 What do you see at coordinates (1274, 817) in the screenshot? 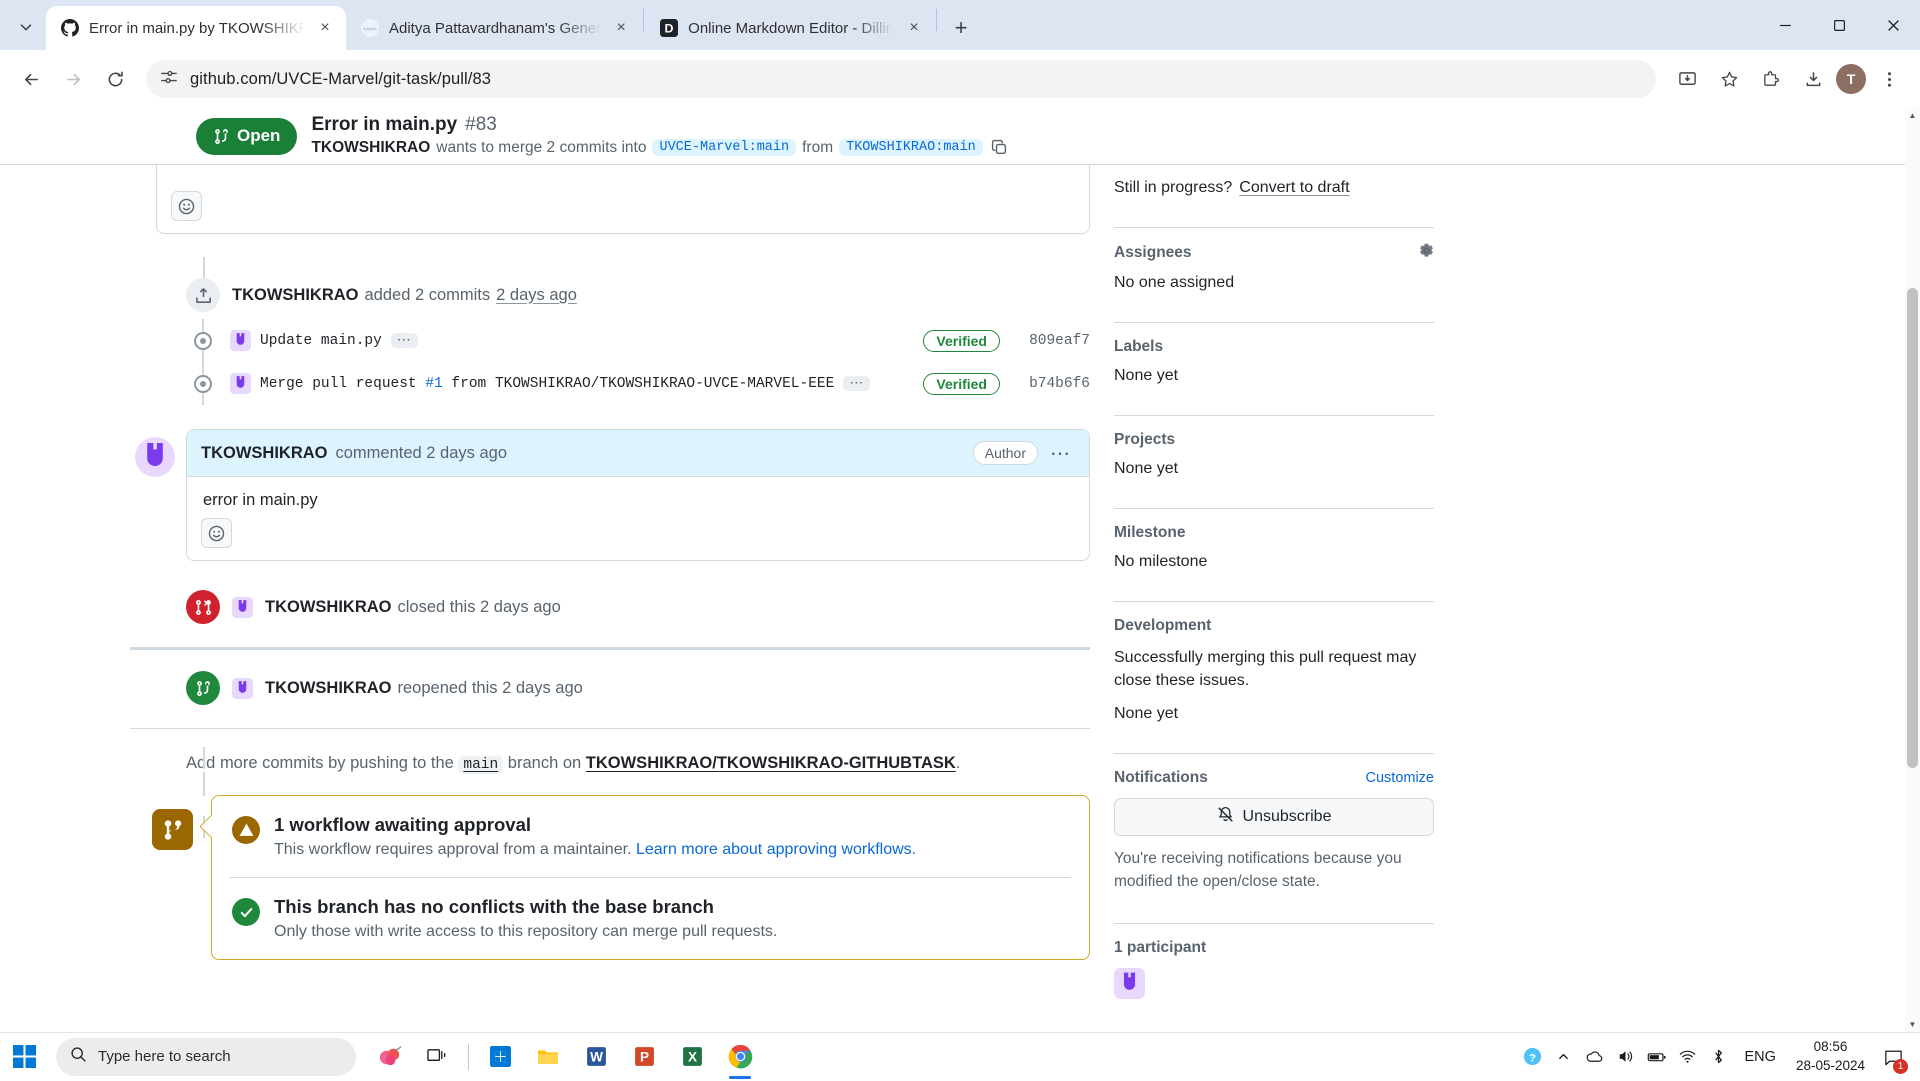
I see `unsubscribe-button: Unsubscribe` at bounding box center [1274, 817].